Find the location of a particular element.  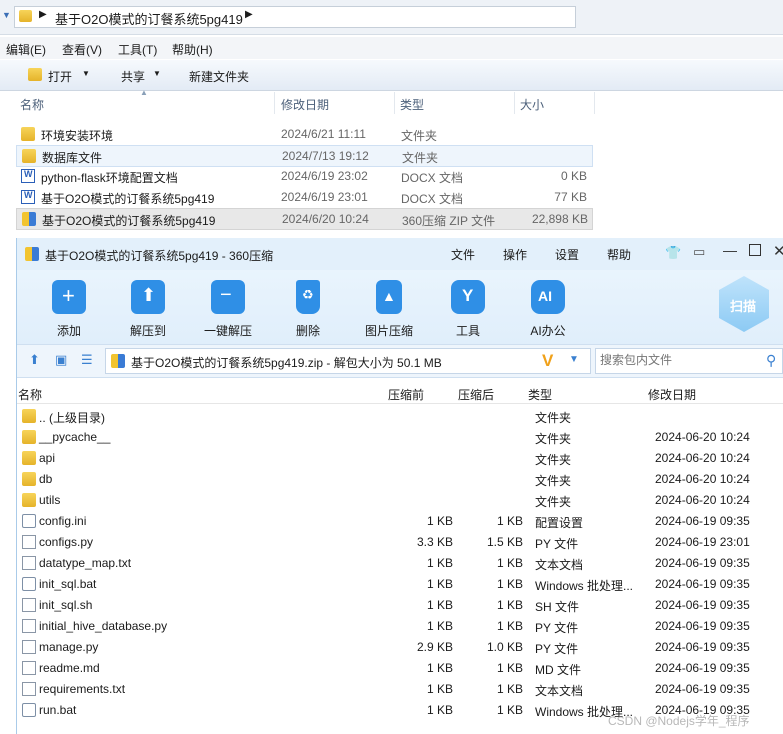

image-compress-button: ▲ 图片压缩 is located at coordinates (389, 309).